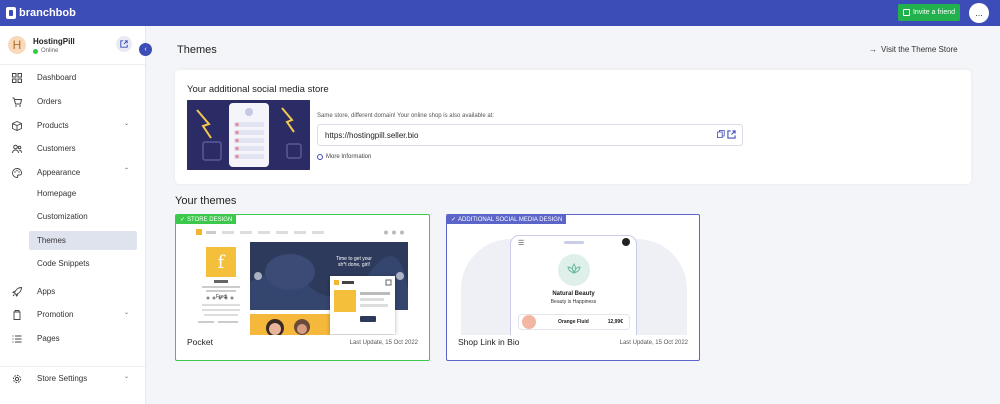 Image resolution: width=1000 pixels, height=404 pixels. I want to click on preview-brand-logo, so click(574, 270).